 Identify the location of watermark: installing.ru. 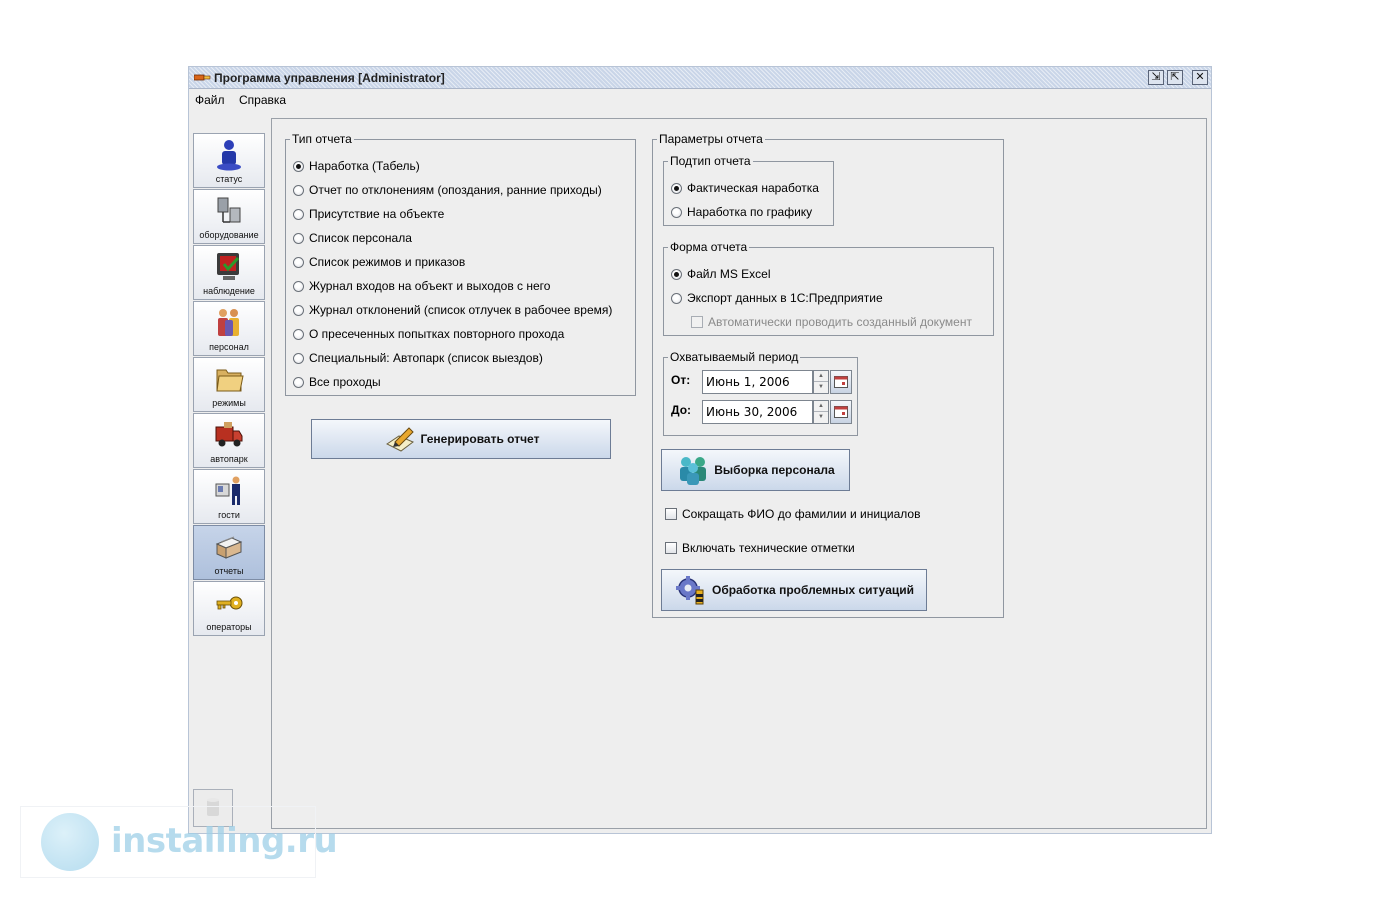
(179, 842).